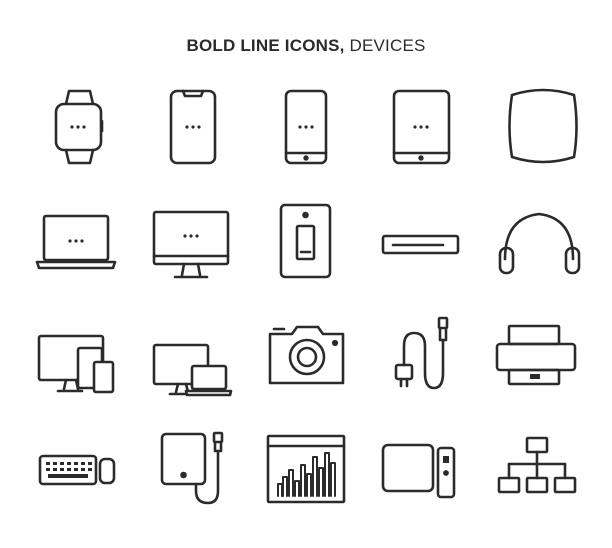 The image size is (612, 548). Describe the element at coordinates (306, 355) in the screenshot. I see `camera-icon` at that location.